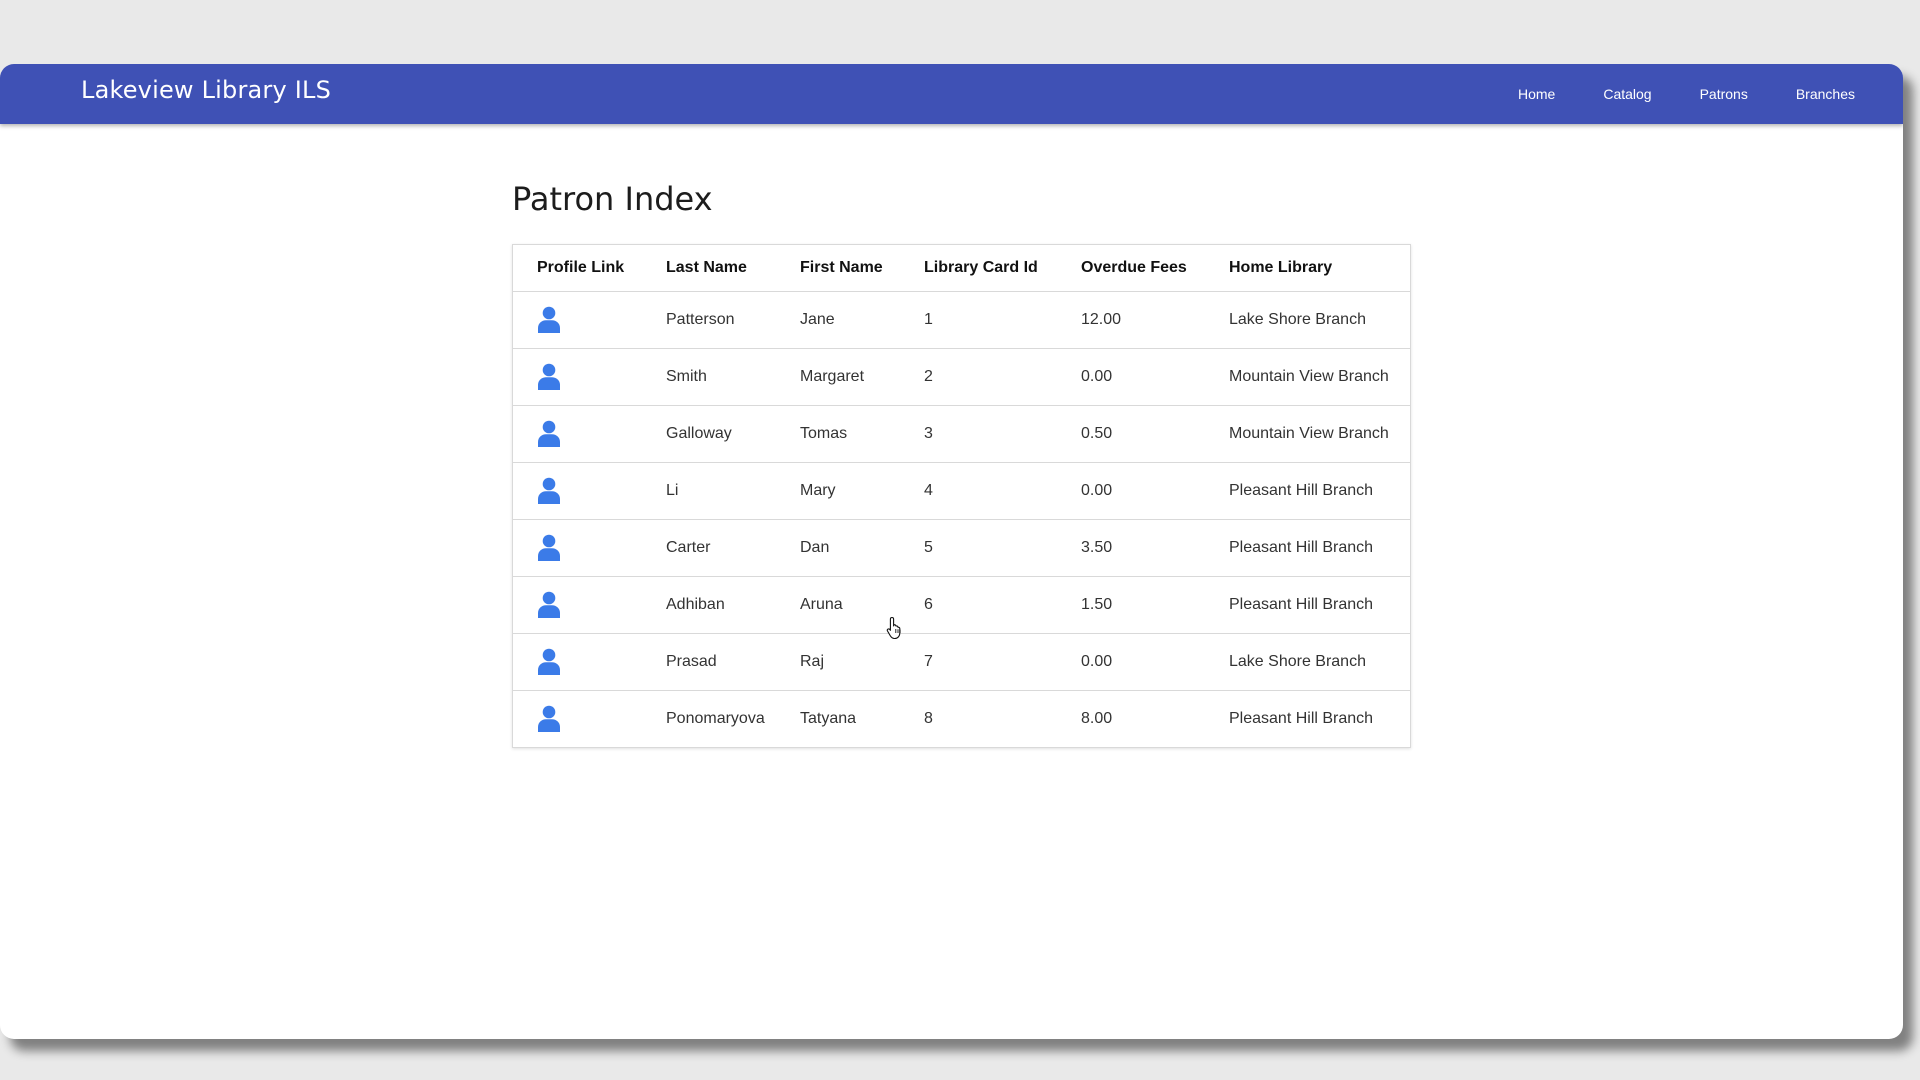 The width and height of the screenshot is (1920, 1080). Describe the element at coordinates (1097, 718) in the screenshot. I see `overdue-fees-cell: 8.00` at that location.